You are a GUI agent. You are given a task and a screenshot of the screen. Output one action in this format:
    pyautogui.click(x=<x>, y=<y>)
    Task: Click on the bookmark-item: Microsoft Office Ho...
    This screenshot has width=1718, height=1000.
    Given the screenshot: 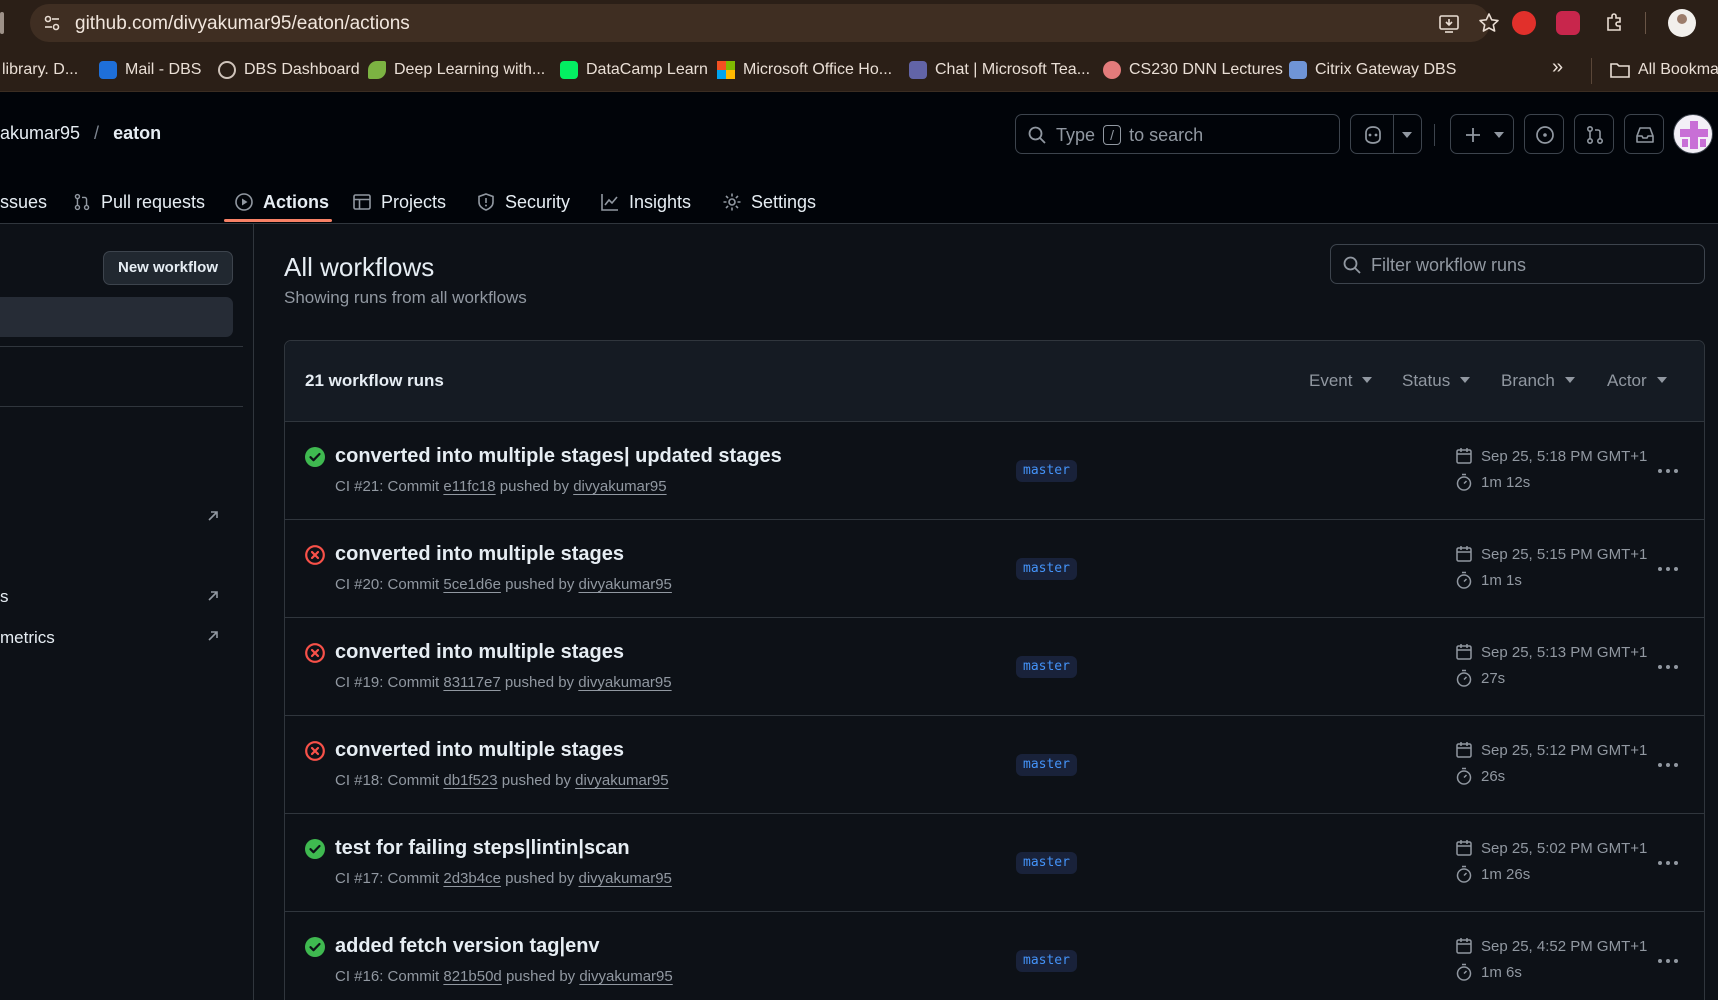 What is the action you would take?
    pyautogui.click(x=804, y=70)
    